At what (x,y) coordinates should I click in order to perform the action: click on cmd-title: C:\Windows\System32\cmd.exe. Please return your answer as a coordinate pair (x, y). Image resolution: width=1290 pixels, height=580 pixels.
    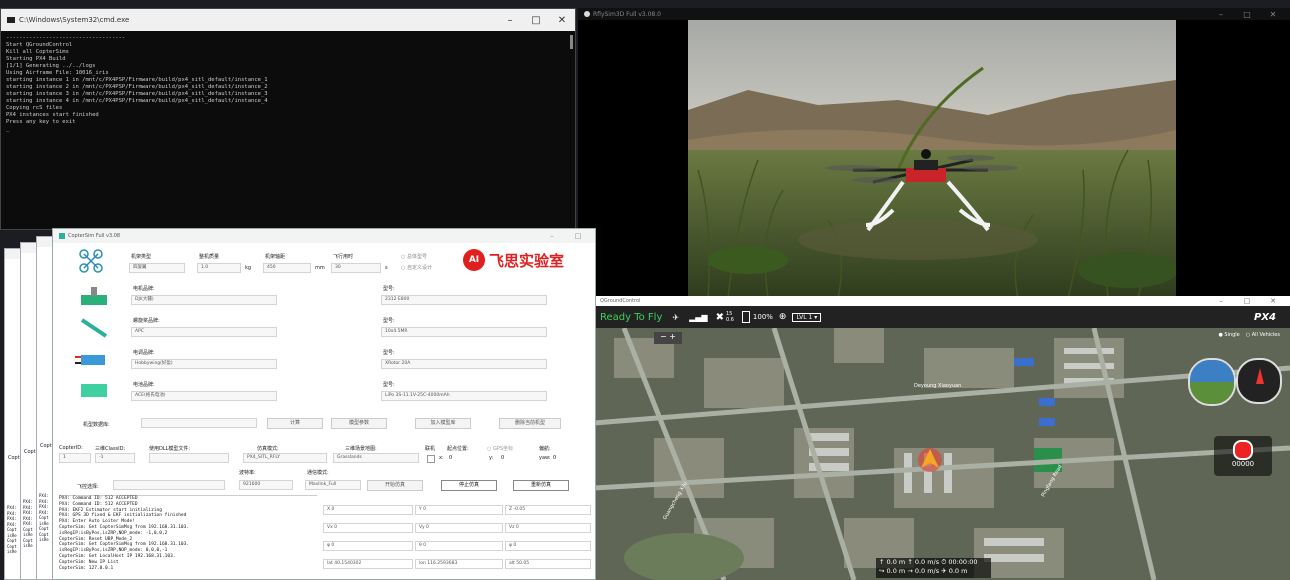
    Looking at the image, I should click on (74, 20).